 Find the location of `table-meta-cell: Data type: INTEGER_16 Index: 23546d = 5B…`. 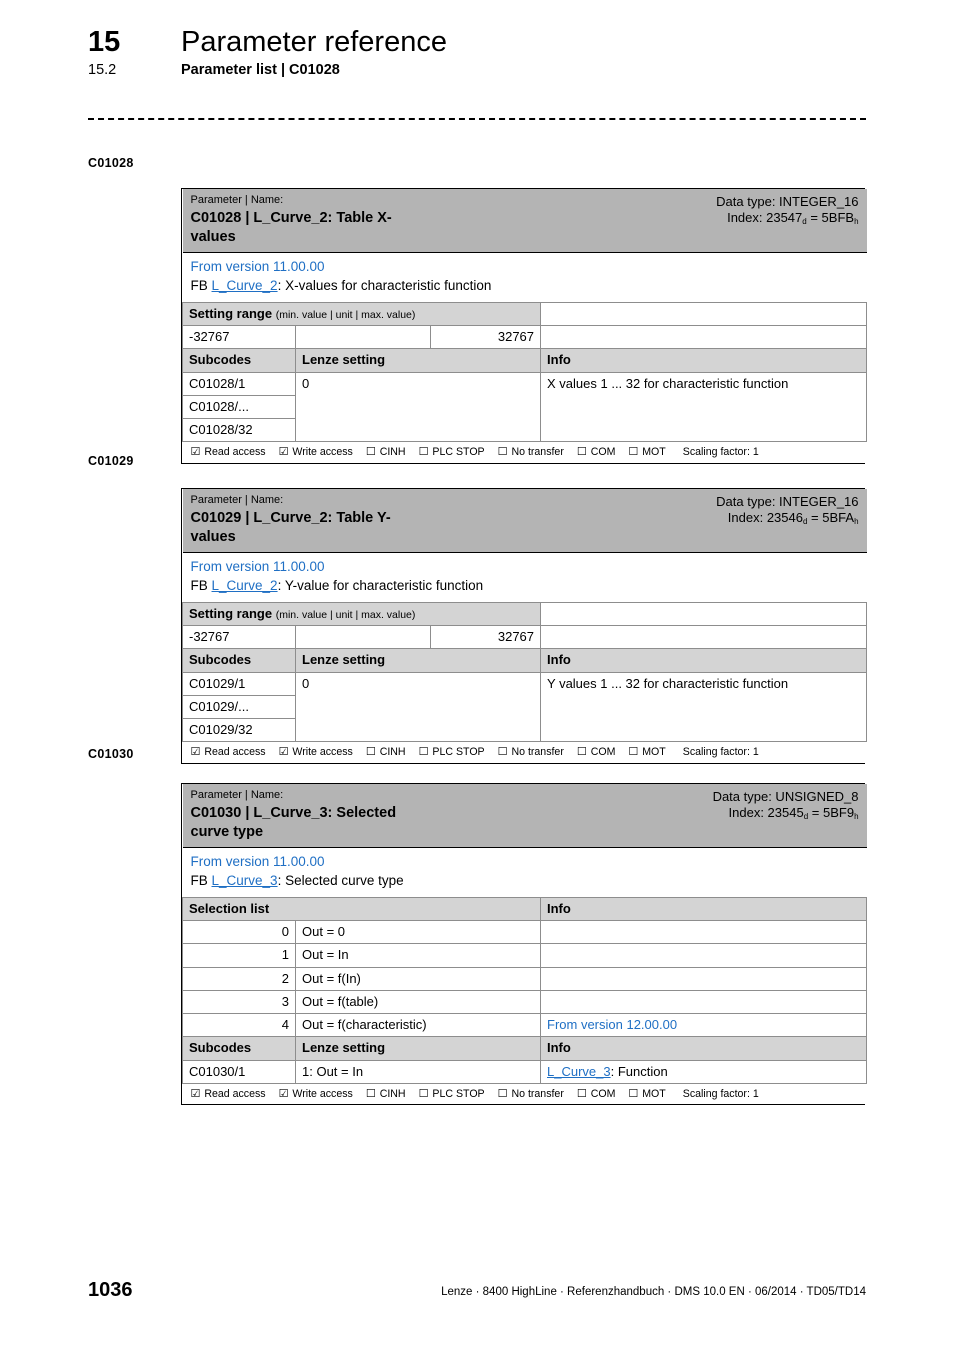

table-meta-cell: Data type: INTEGER_16 Index: 23546d = 5B… is located at coordinates (648, 521).